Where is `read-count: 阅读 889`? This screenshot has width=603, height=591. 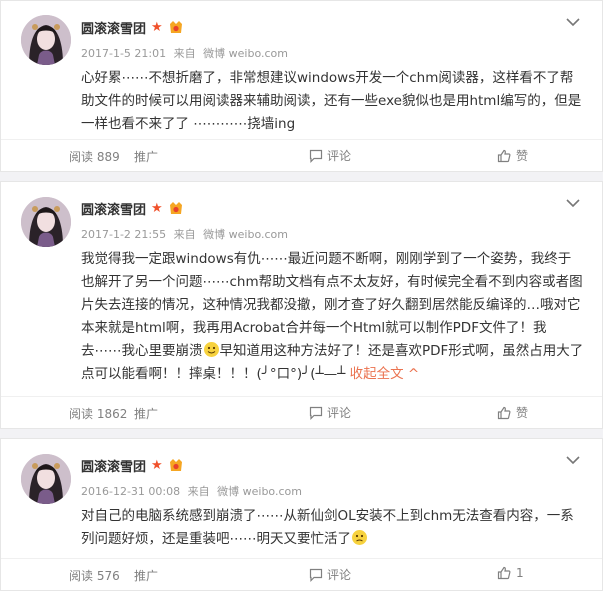
read-count: 阅读 889 is located at coordinates (94, 157).